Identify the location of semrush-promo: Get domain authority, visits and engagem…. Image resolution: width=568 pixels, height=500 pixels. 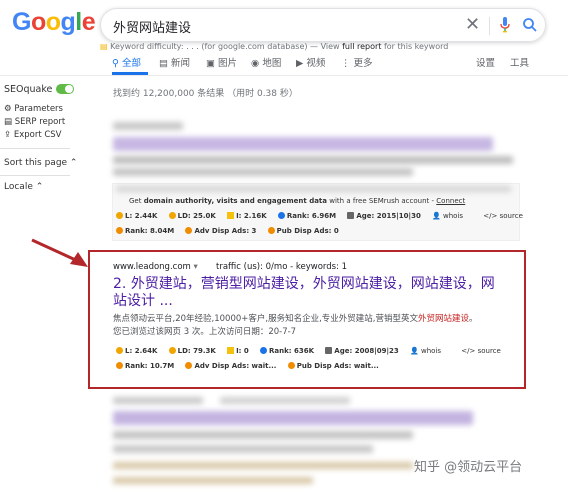
(297, 201).